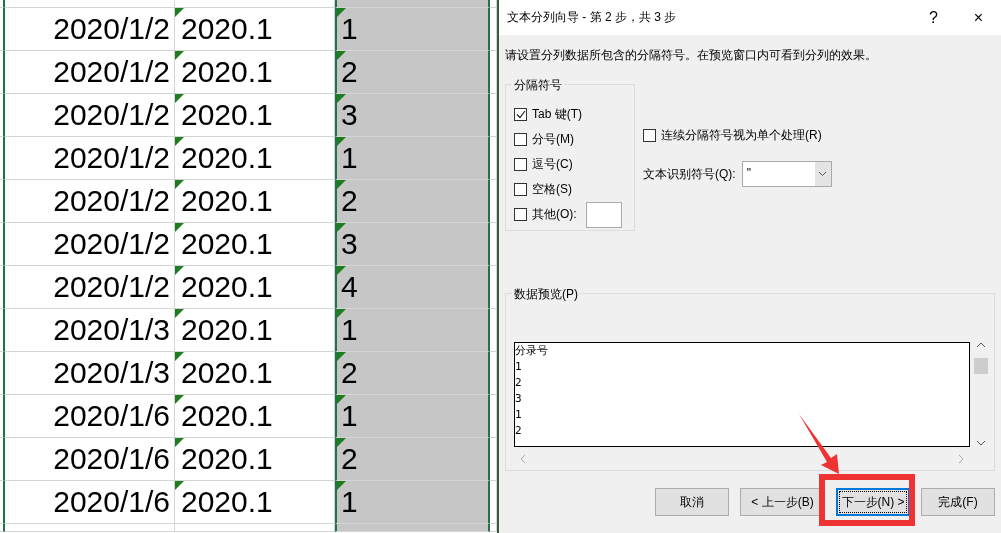 The height and width of the screenshot is (533, 1001). Describe the element at coordinates (538, 85) in the screenshot. I see `group-legend: 分隔符号` at that location.